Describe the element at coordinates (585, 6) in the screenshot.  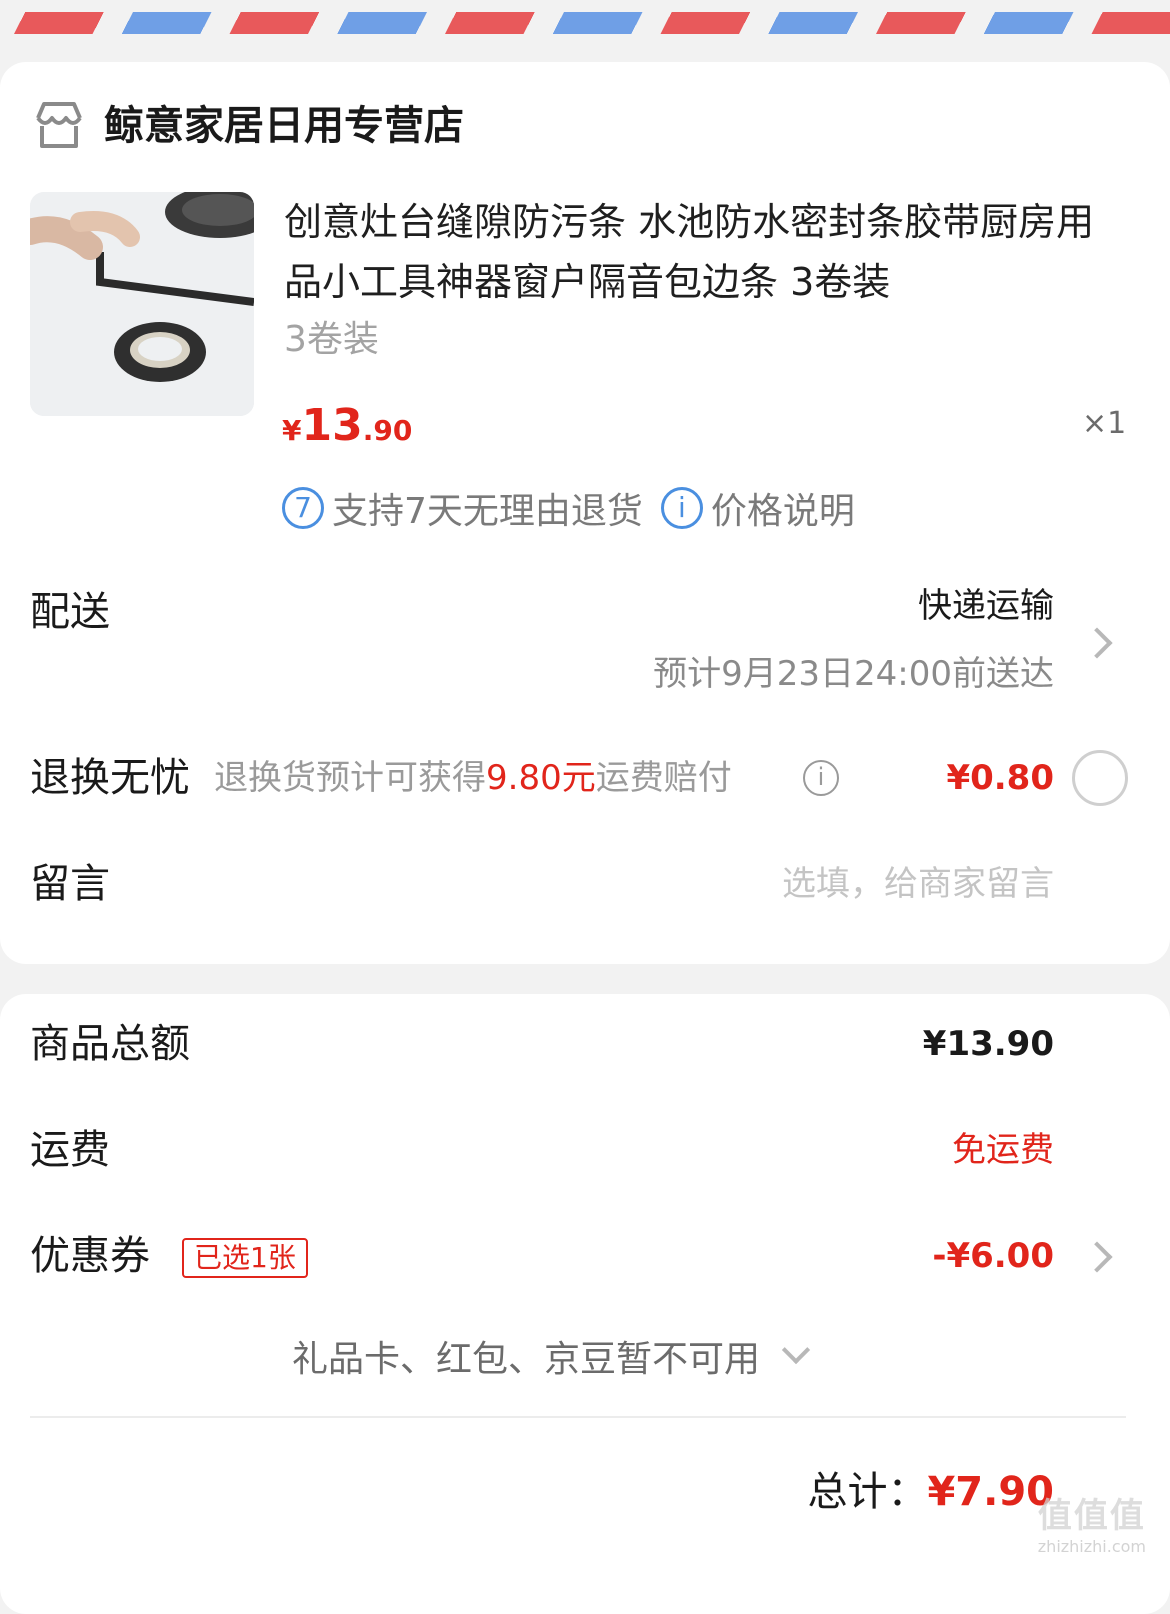
I see `airmail-border-mask` at that location.